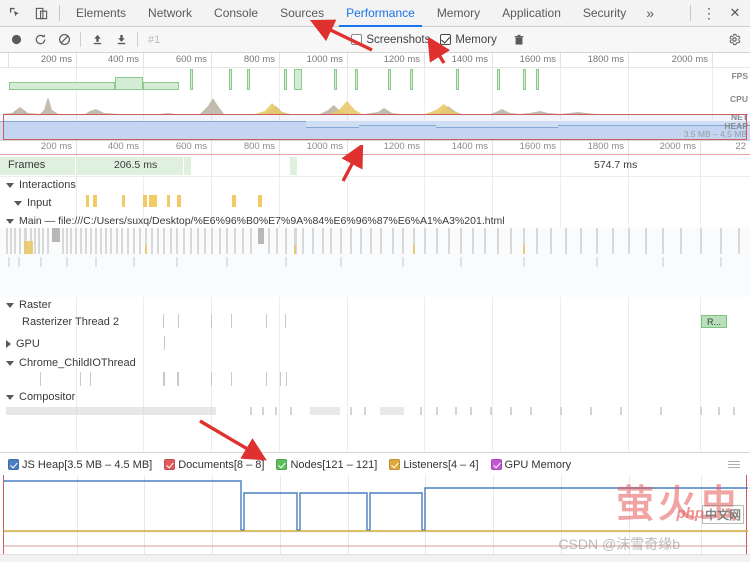 The image size is (750, 562). What do you see at coordinates (121, 40) in the screenshot?
I see `save-profile-icon` at bounding box center [121, 40].